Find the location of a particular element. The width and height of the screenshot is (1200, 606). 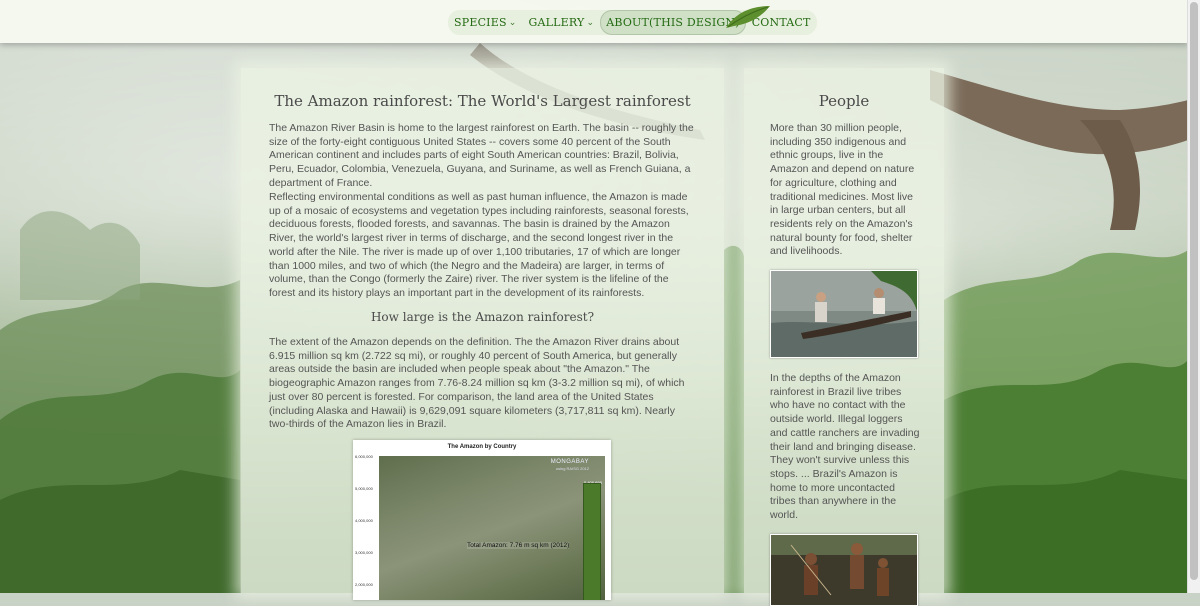

y-tick: 2,000,000 is located at coordinates (364, 584).